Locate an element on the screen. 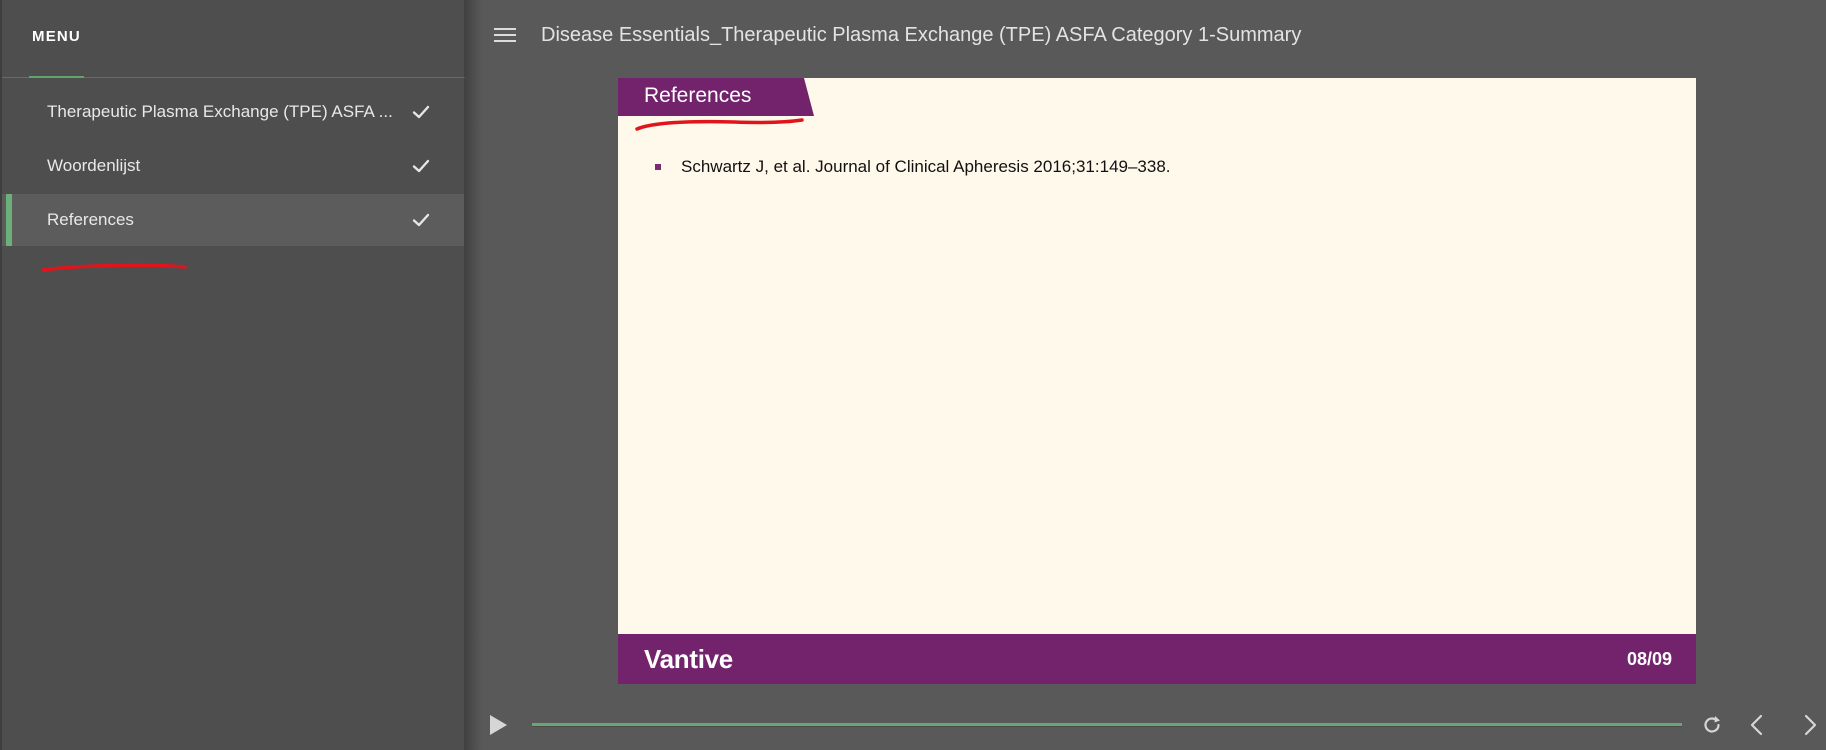 The image size is (1826, 750). slide-footer: Vantive 08/09 is located at coordinates (1157, 659).